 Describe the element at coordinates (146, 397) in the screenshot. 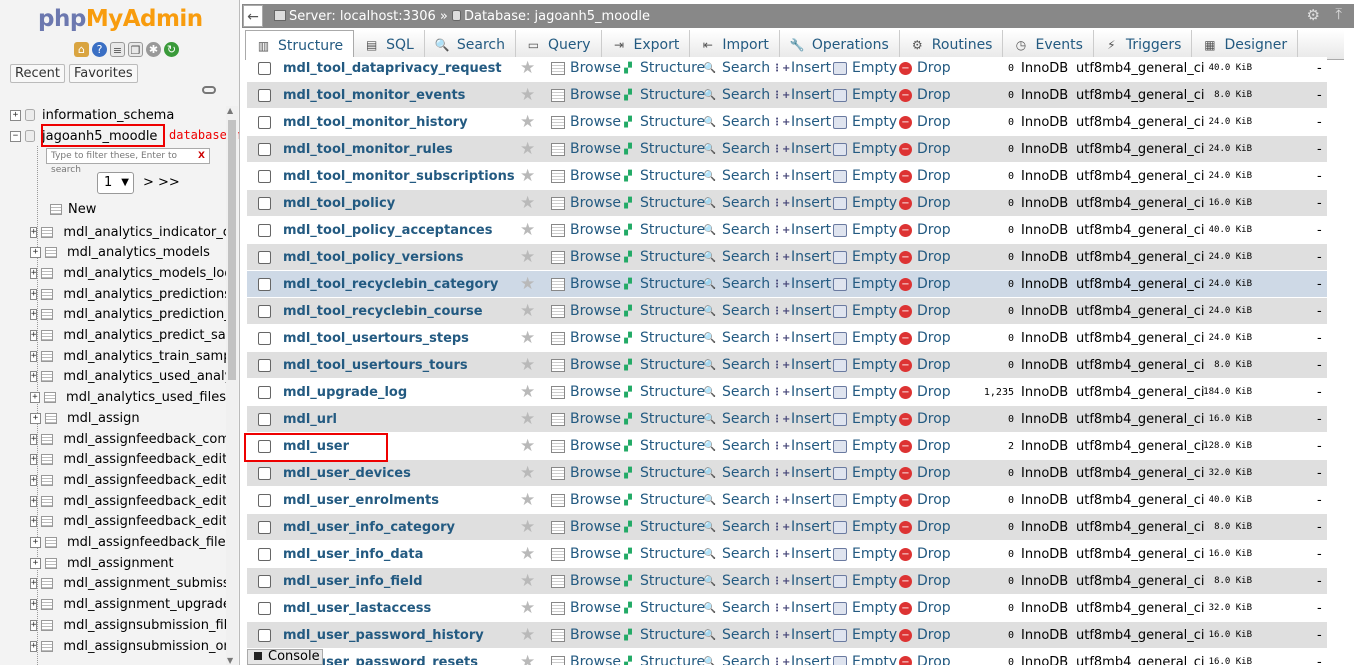

I see `nav-table-name: mdl_analytics_used_files` at that location.